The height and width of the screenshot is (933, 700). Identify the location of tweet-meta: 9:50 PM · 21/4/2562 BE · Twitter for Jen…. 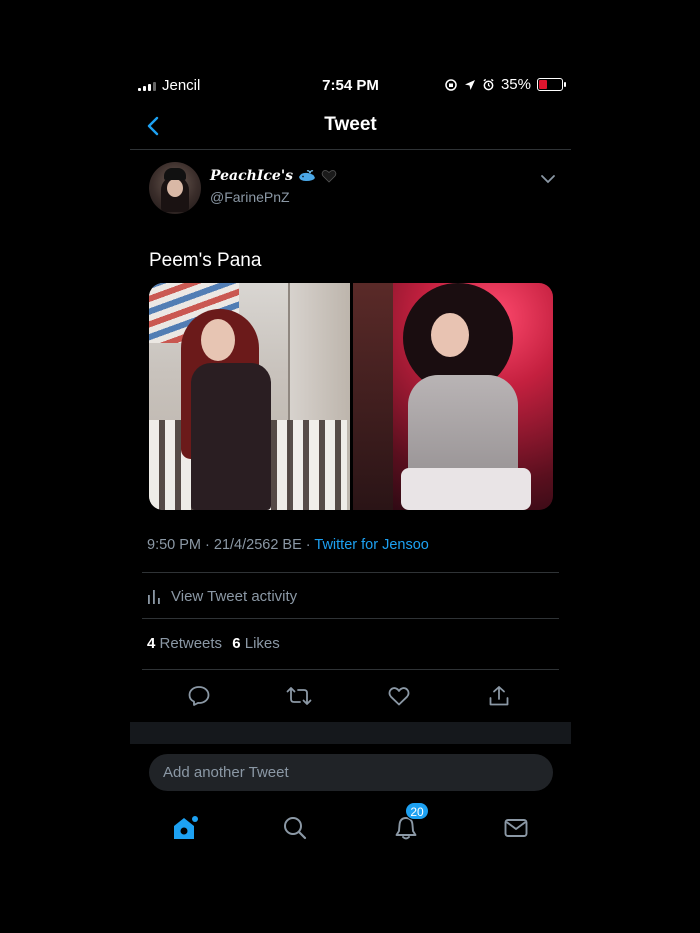
(288, 545).